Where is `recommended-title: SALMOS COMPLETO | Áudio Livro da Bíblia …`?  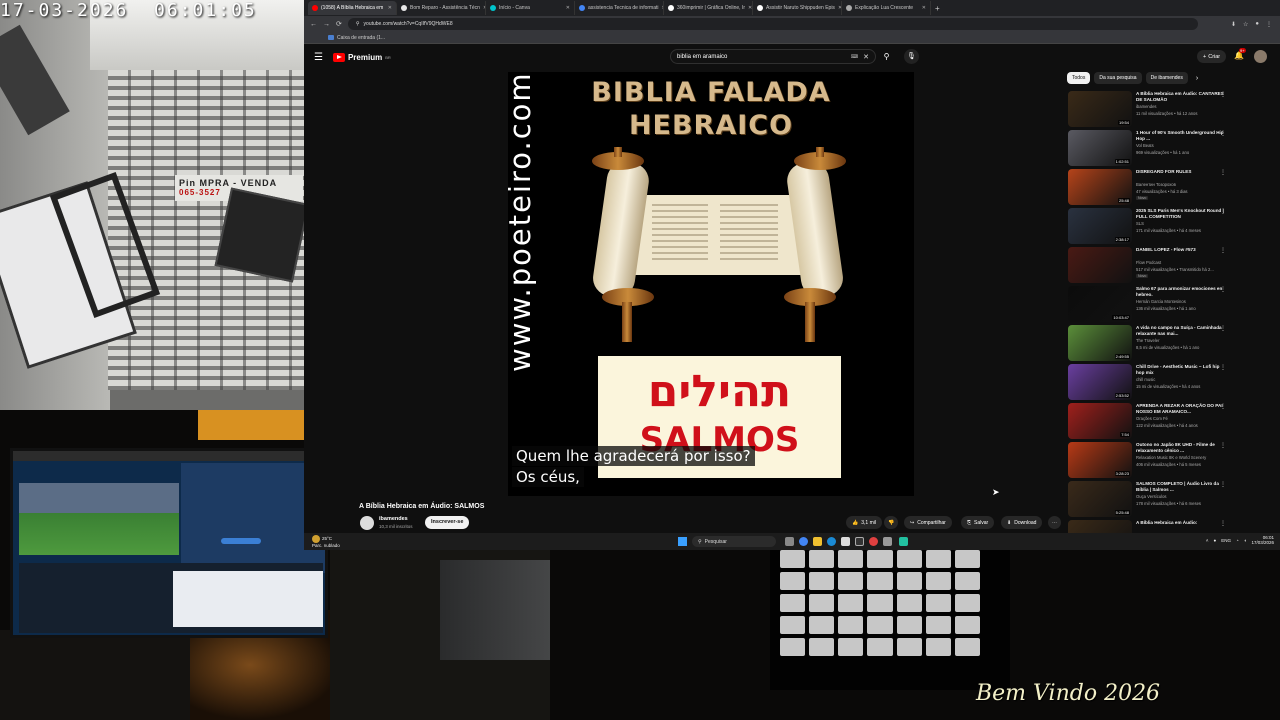
recommended-title: SALMOS COMPLETO | Áudio Livro da Bíblia … is located at coordinates (1180, 487).